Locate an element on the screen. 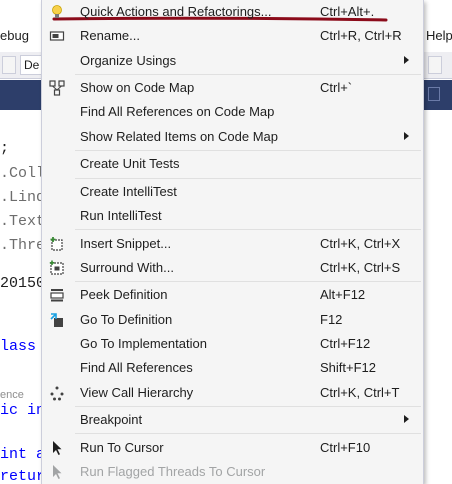  menu-item-surround-with: Surround With... Ctrl+K, Ctrl+S is located at coordinates (232, 268).